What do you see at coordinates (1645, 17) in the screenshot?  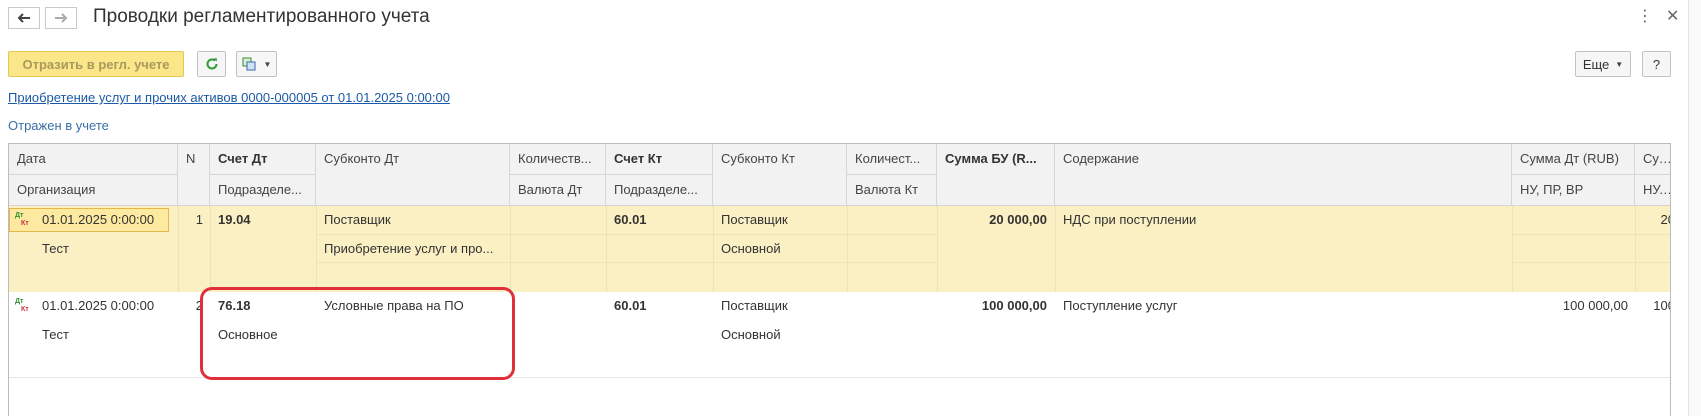 I see `more-vertical-icon: ⋮` at bounding box center [1645, 17].